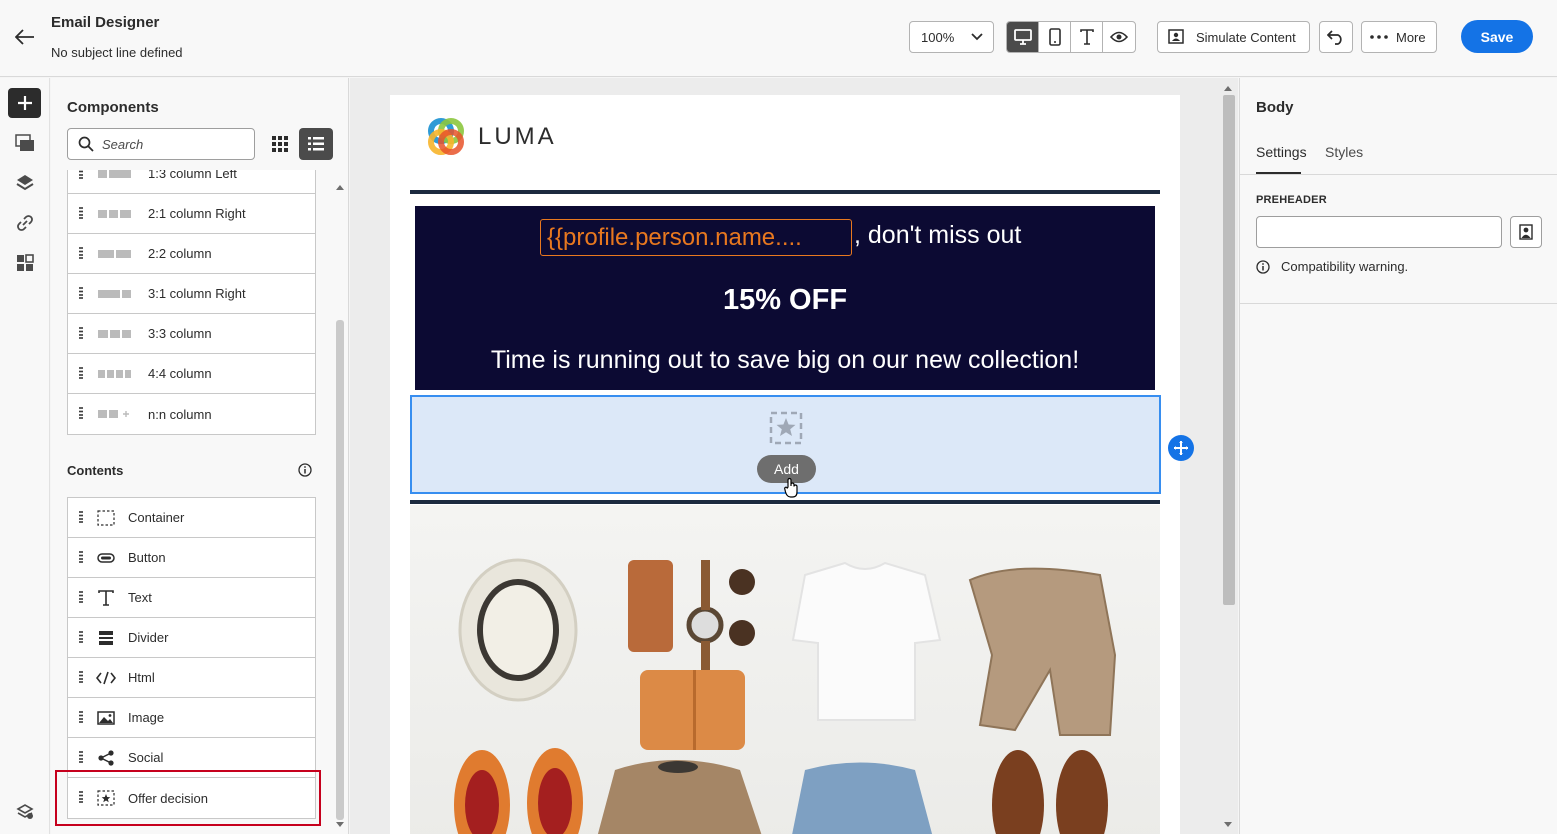  What do you see at coordinates (802, 446) in the screenshot?
I see `offer-dropzone: Add` at bounding box center [802, 446].